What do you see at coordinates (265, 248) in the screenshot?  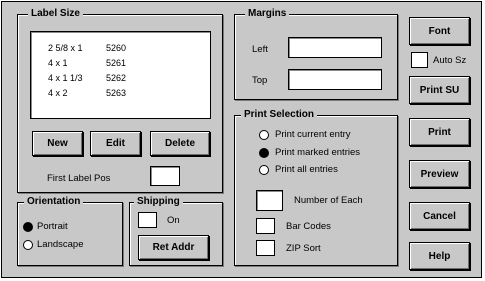 I see `zip-sort-checkbox` at bounding box center [265, 248].